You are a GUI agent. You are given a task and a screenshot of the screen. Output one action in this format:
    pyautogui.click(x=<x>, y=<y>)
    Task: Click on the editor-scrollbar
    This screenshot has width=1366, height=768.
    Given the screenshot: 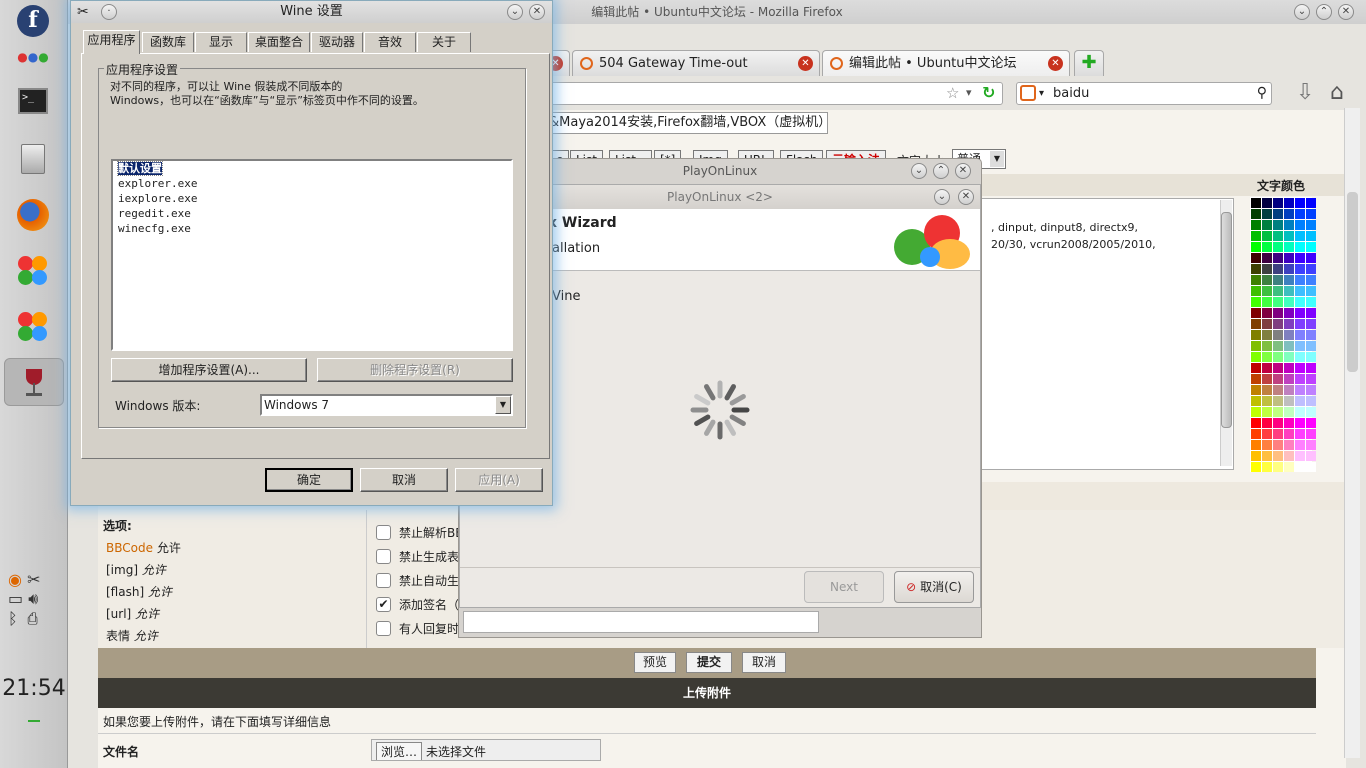 What is the action you would take?
    pyautogui.click(x=1226, y=333)
    